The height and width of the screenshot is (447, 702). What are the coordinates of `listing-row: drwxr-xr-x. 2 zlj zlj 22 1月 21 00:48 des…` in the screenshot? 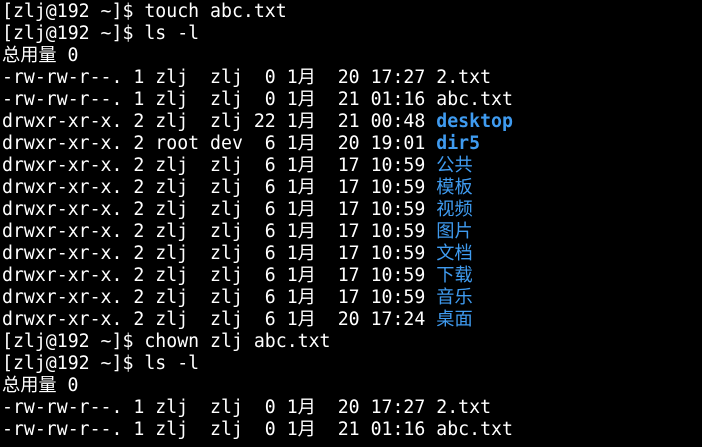 It's located at (352, 122).